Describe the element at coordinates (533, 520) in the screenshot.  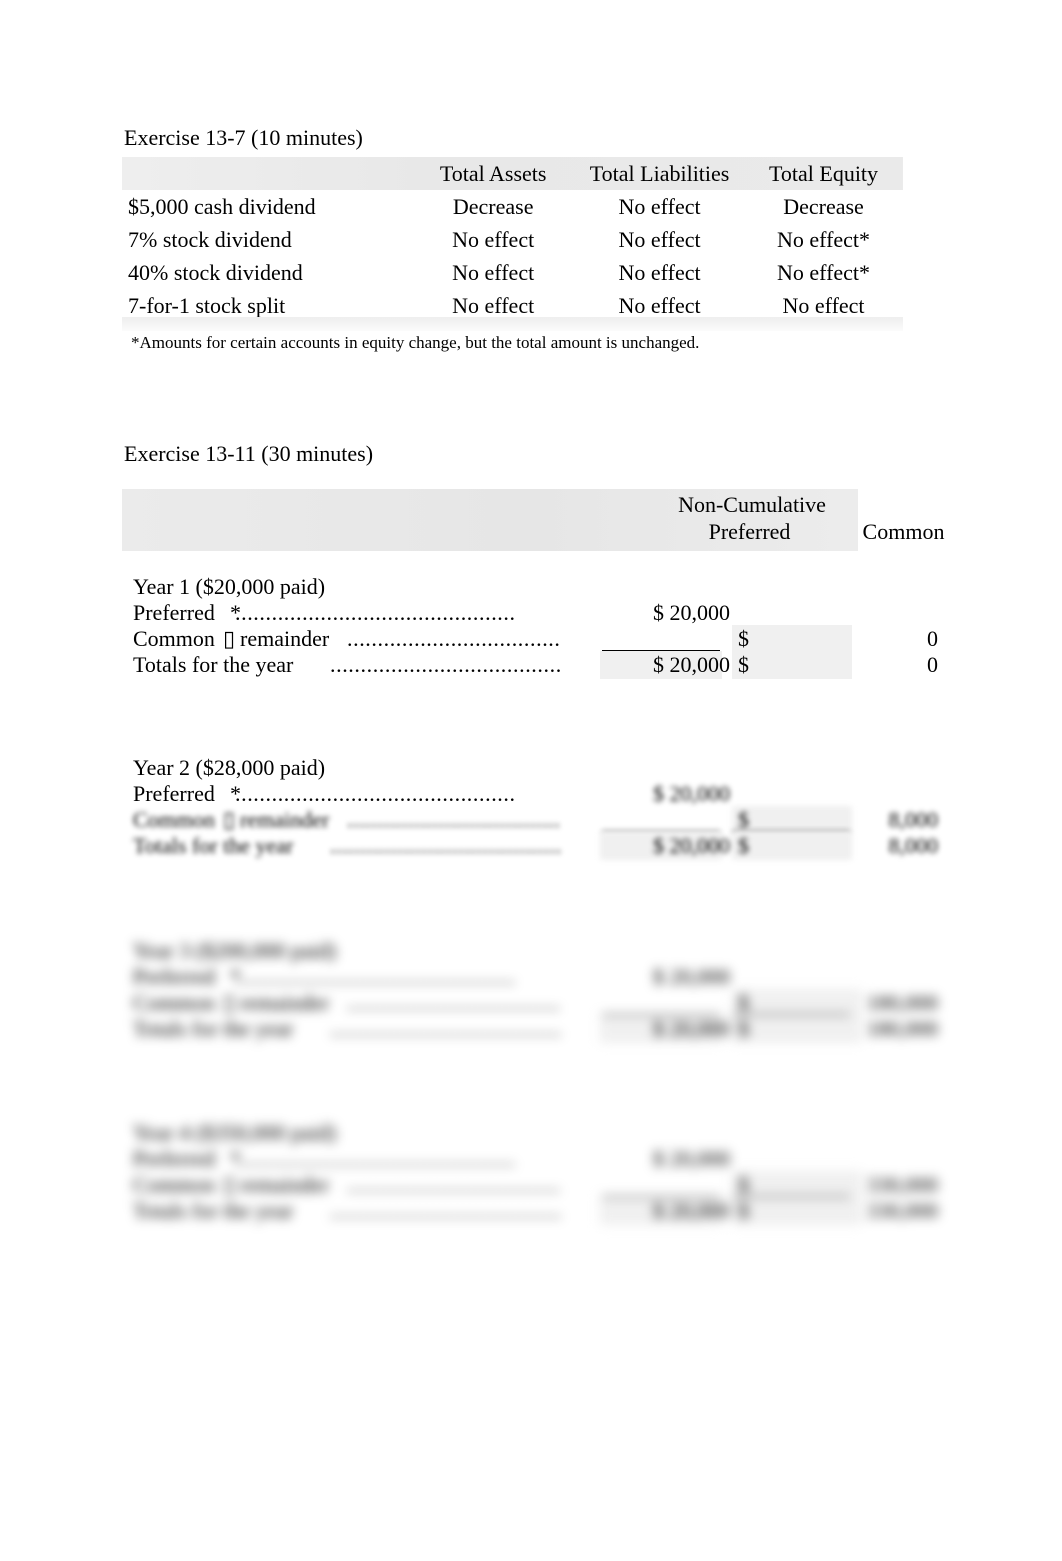
I see `exercise-13-11-table-header: Non-Cumulative Preferred Common` at that location.